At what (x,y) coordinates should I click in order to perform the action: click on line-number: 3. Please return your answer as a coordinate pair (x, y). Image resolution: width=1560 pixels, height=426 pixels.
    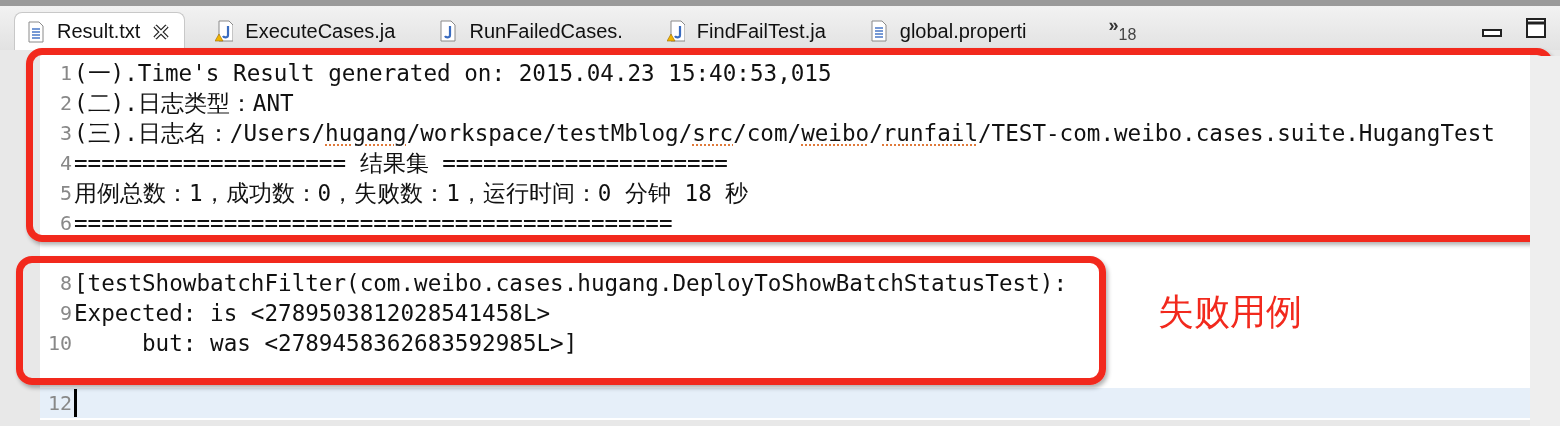
    Looking at the image, I should click on (65, 133).